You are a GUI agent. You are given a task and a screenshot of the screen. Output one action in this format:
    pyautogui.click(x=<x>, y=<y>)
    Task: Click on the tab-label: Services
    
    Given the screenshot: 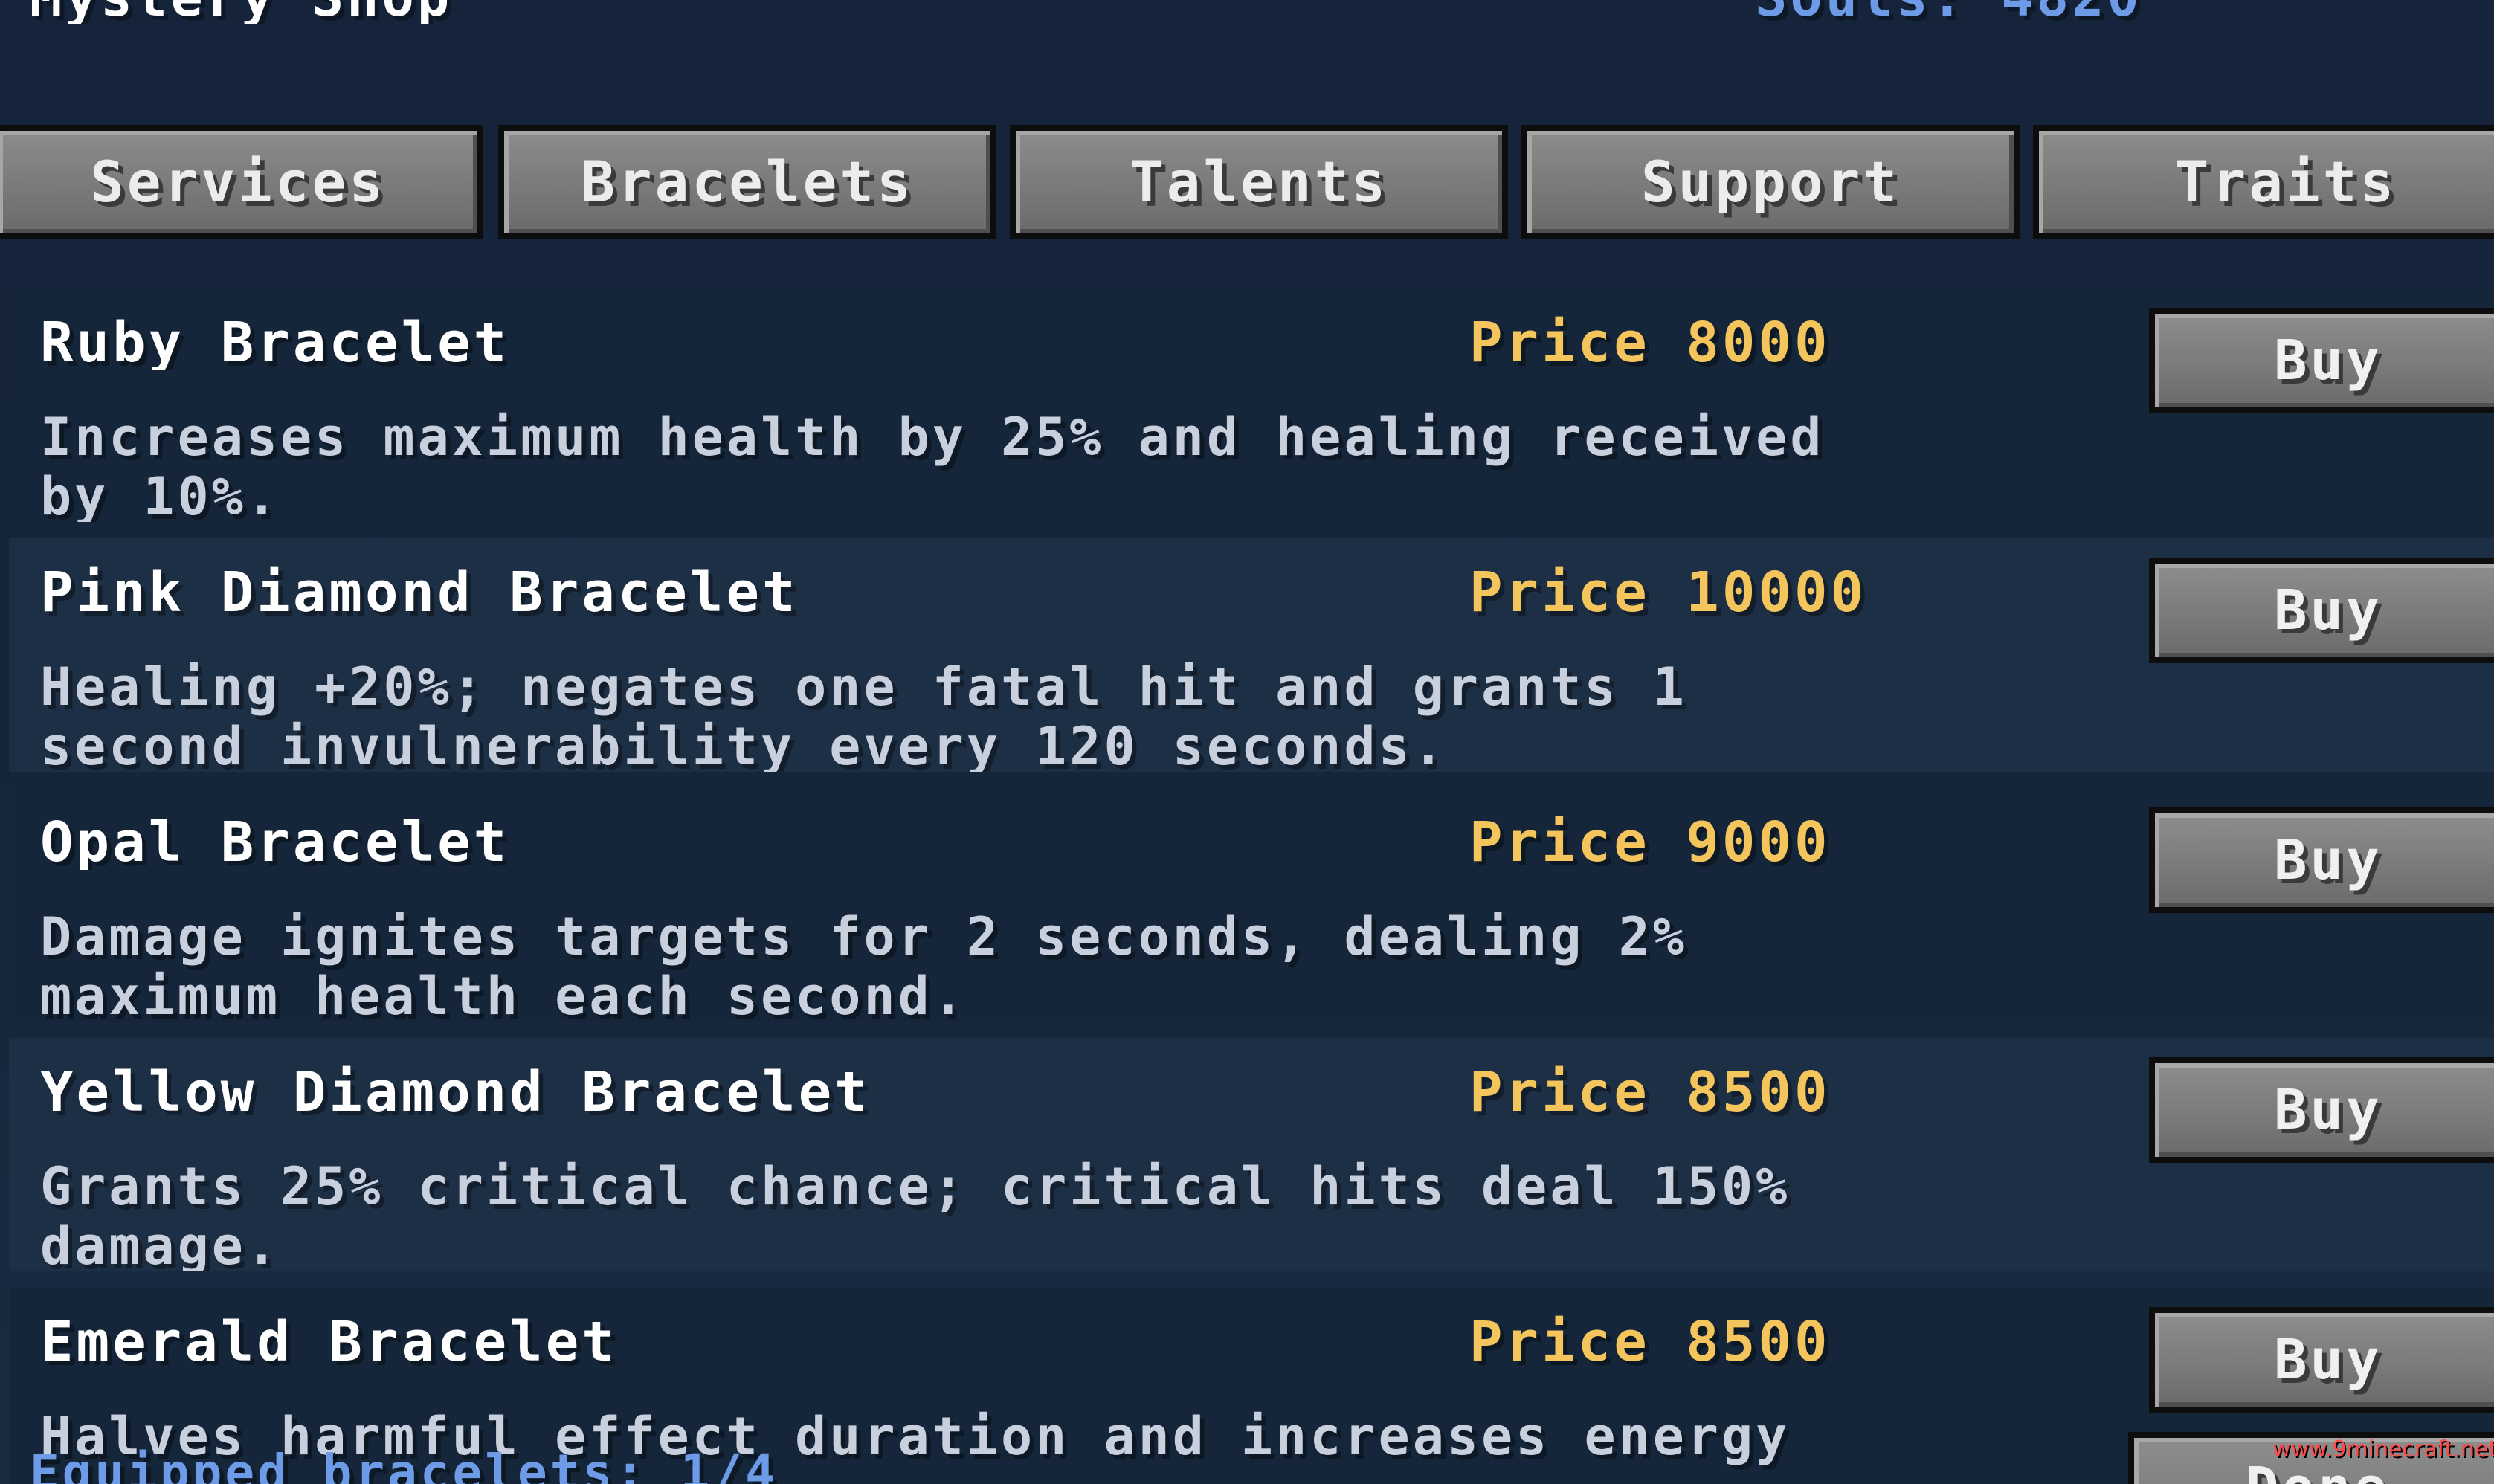 What is the action you would take?
    pyautogui.click(x=238, y=182)
    